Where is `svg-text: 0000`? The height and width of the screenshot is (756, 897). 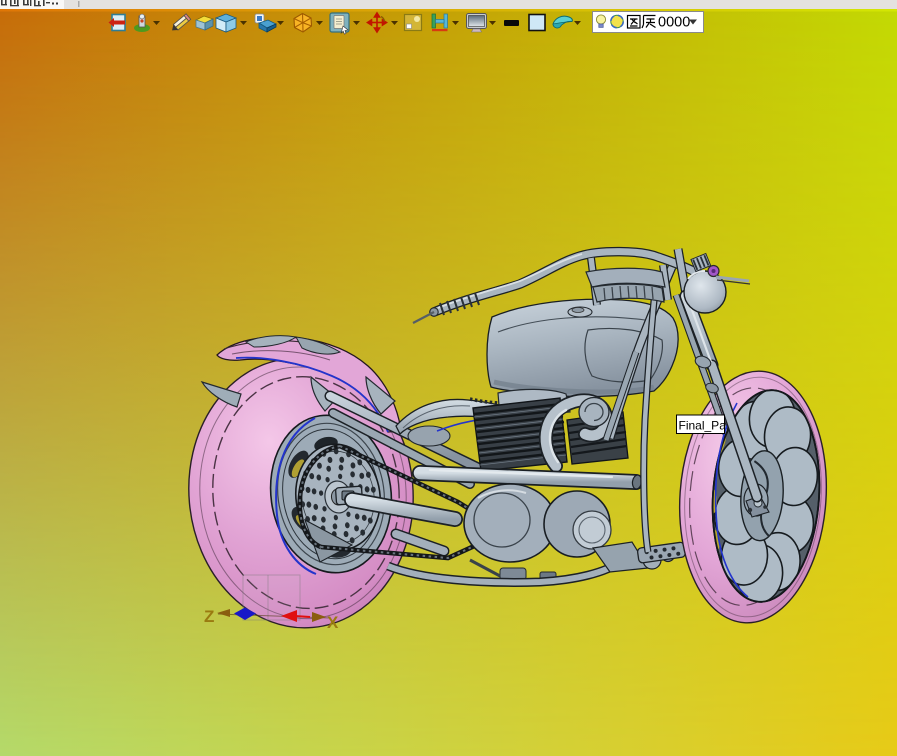 svg-text: 0000 is located at coordinates (674, 23).